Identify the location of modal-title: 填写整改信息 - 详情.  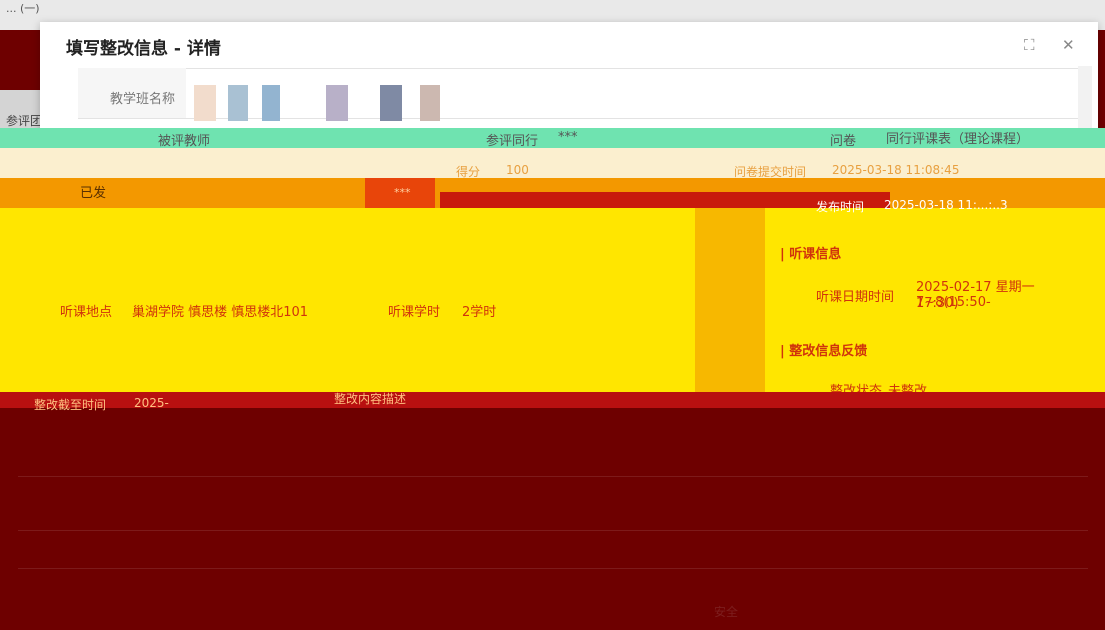
(143, 49).